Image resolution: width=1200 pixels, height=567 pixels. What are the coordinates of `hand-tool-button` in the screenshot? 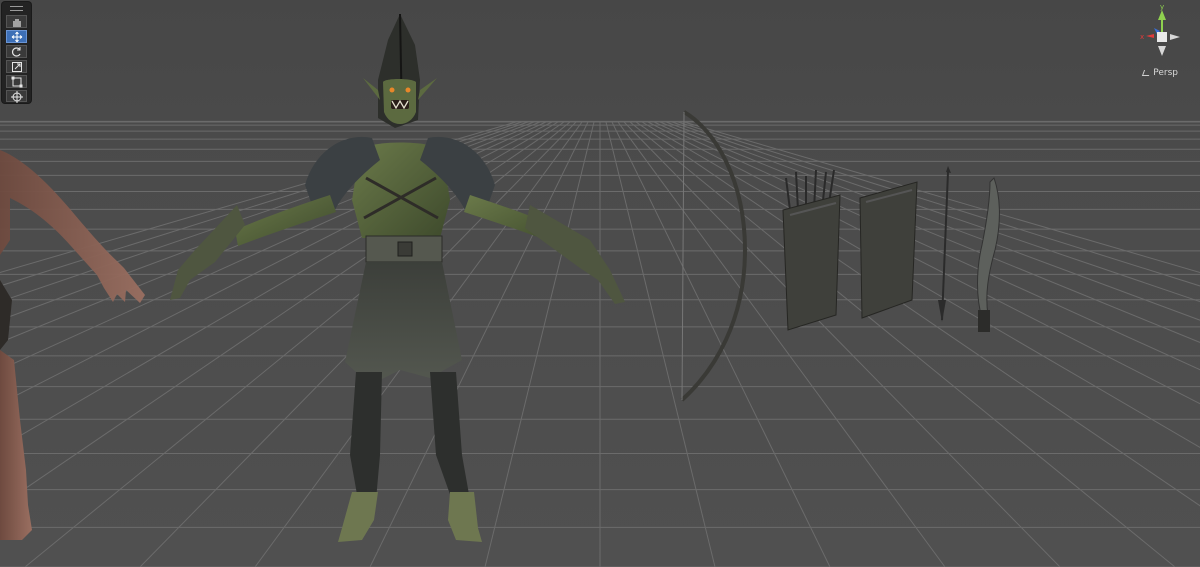 It's located at (16, 21).